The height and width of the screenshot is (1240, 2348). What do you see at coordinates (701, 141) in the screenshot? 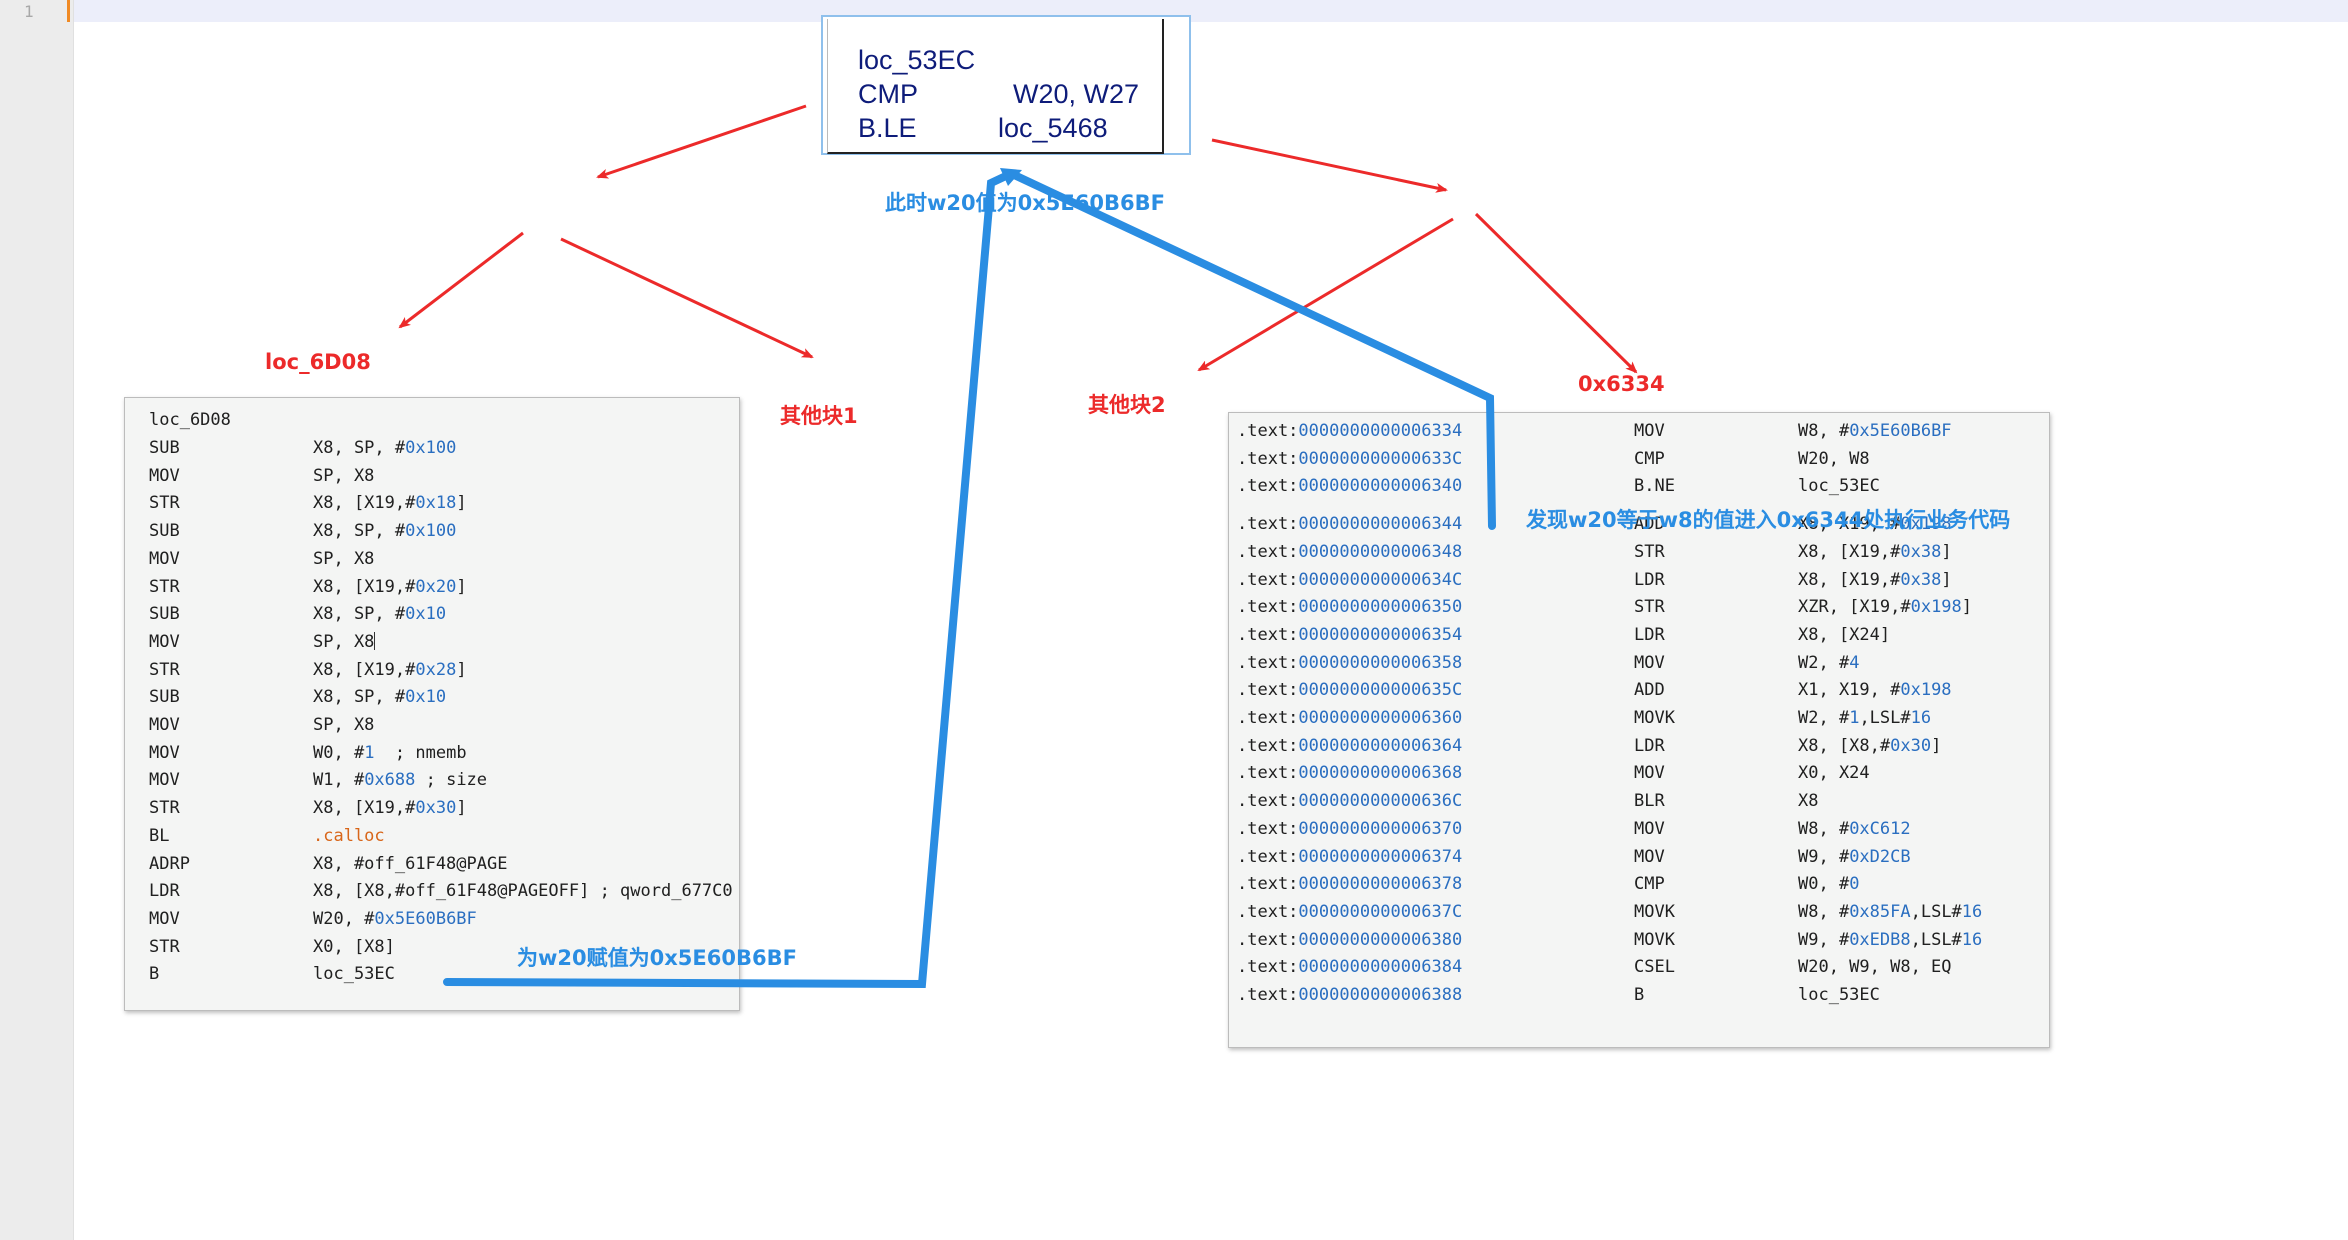
I see `red-arrow-left-branch` at bounding box center [701, 141].